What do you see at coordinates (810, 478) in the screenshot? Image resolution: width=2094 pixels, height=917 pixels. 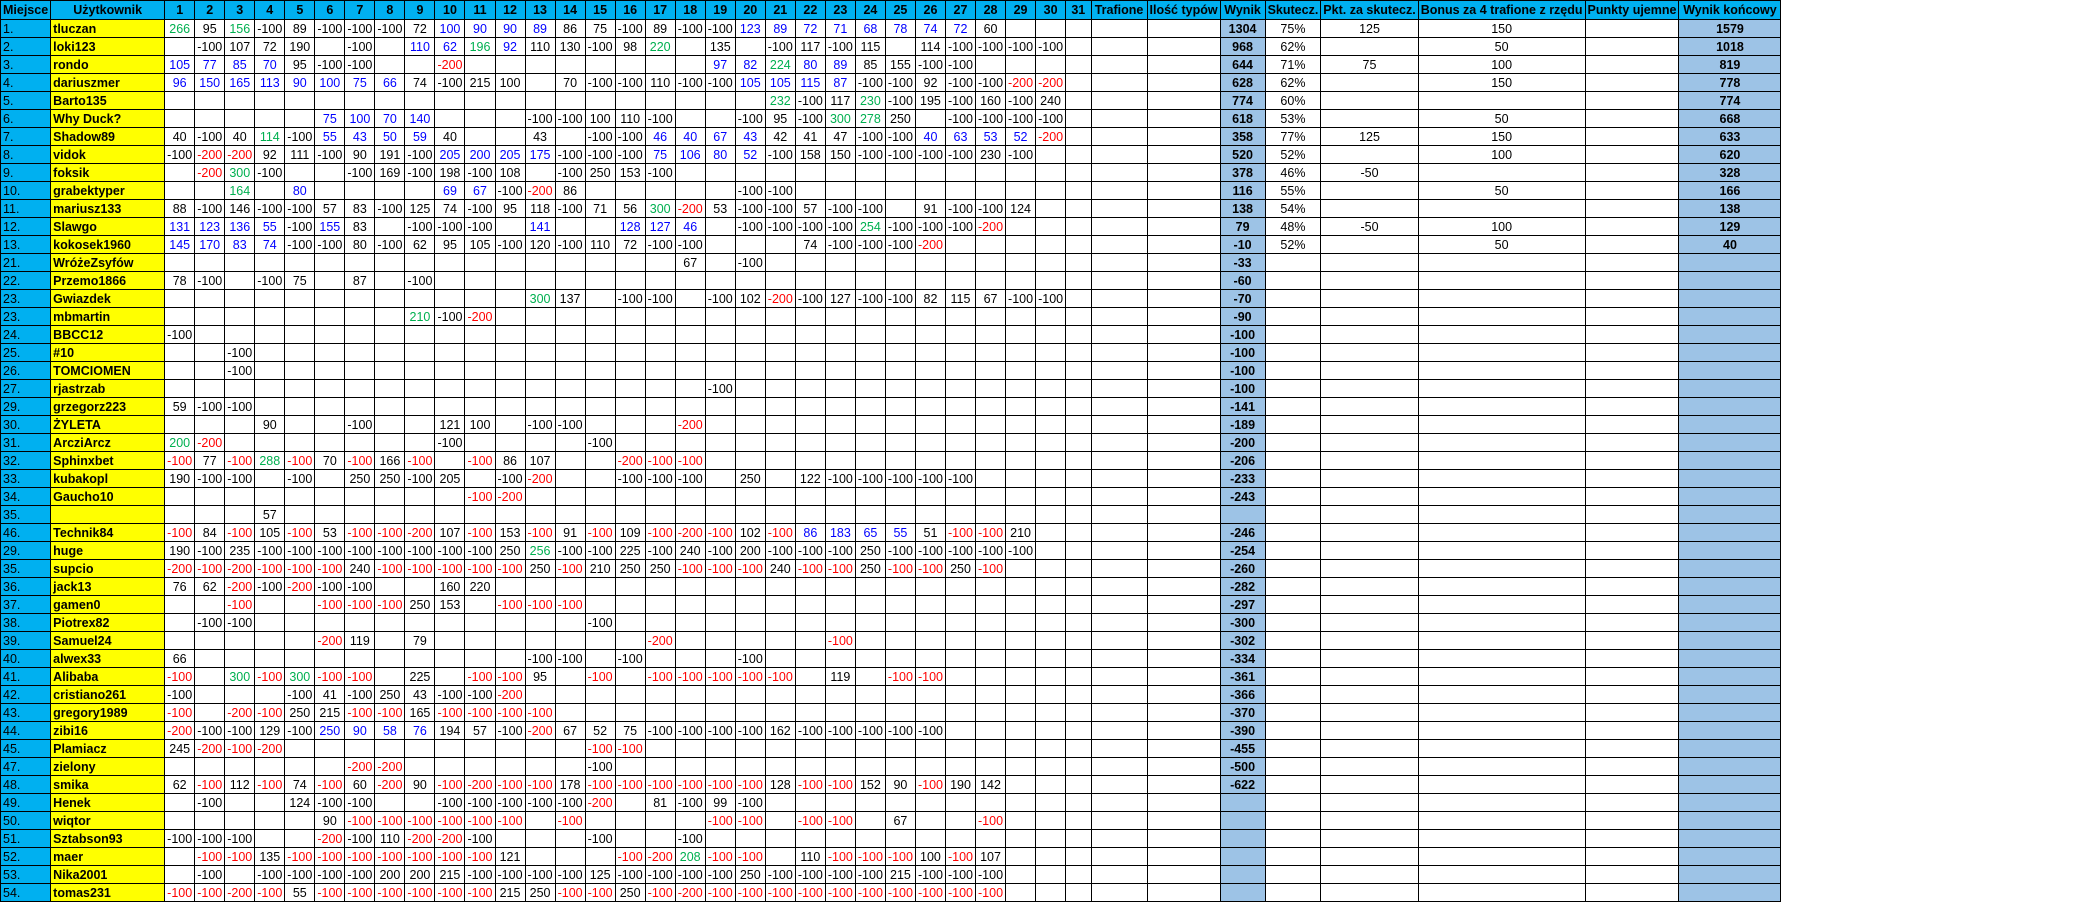 I see `cell-round: 122` at bounding box center [810, 478].